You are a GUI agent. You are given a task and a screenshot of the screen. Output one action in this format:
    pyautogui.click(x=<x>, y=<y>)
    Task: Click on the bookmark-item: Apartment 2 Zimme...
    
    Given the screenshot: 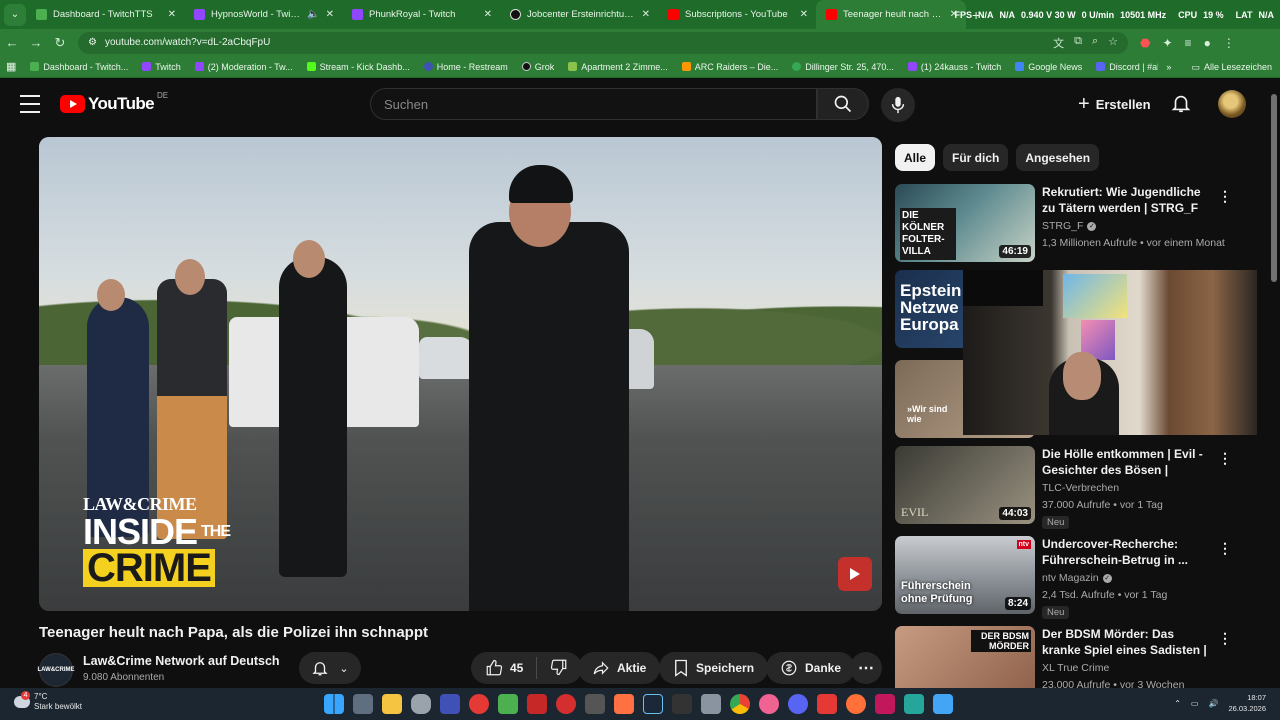 What is the action you would take?
    pyautogui.click(x=618, y=67)
    